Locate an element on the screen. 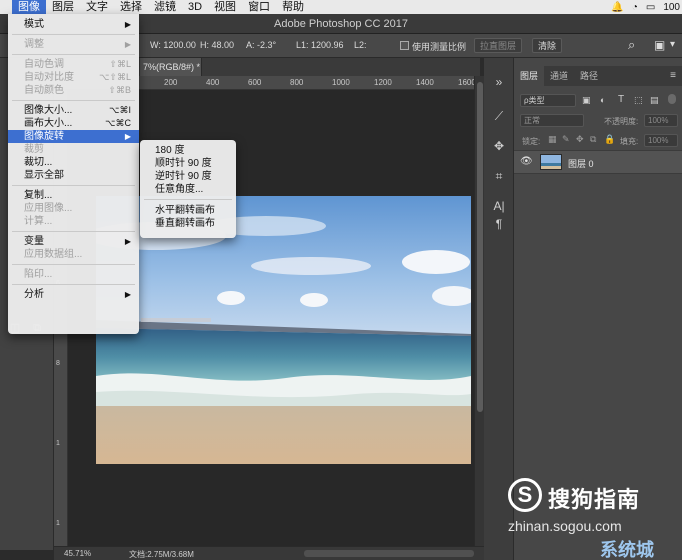 This screenshot has width=682, height=560. ruler-tick: 600 is located at coordinates (255, 82).